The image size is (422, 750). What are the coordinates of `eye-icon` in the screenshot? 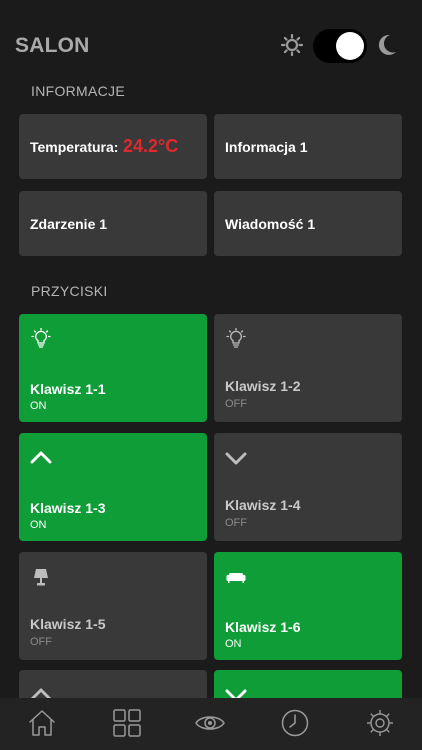 It's located at (210, 723).